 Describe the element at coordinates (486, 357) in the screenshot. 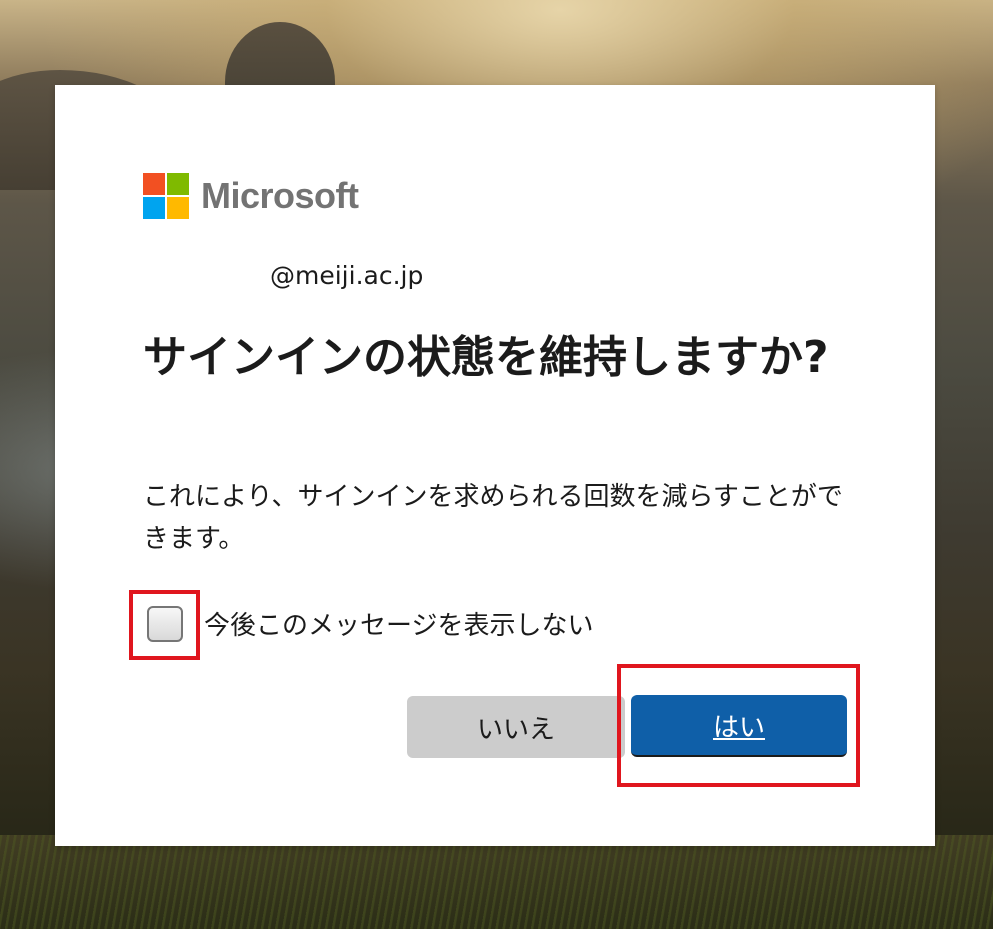

I see `page-title: サインインの状態を維持しますか?` at that location.